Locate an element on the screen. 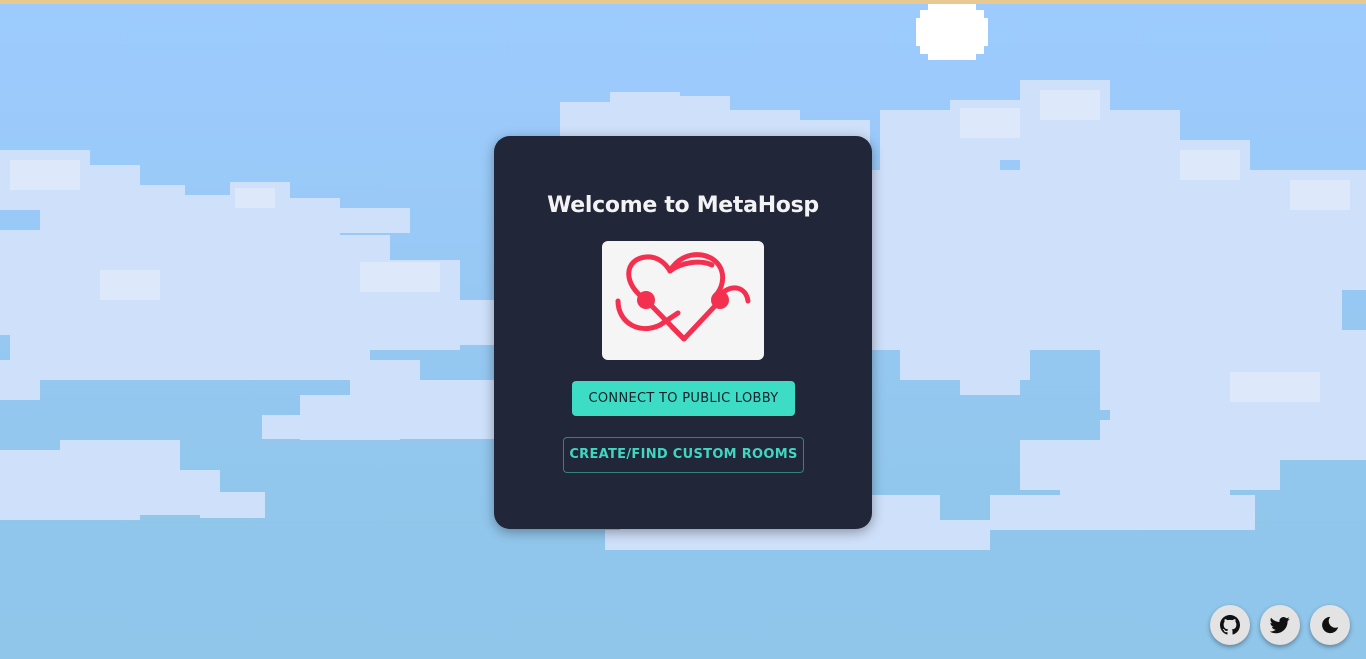 The height and width of the screenshot is (659, 1366). dark-mode-button is located at coordinates (1330, 625).